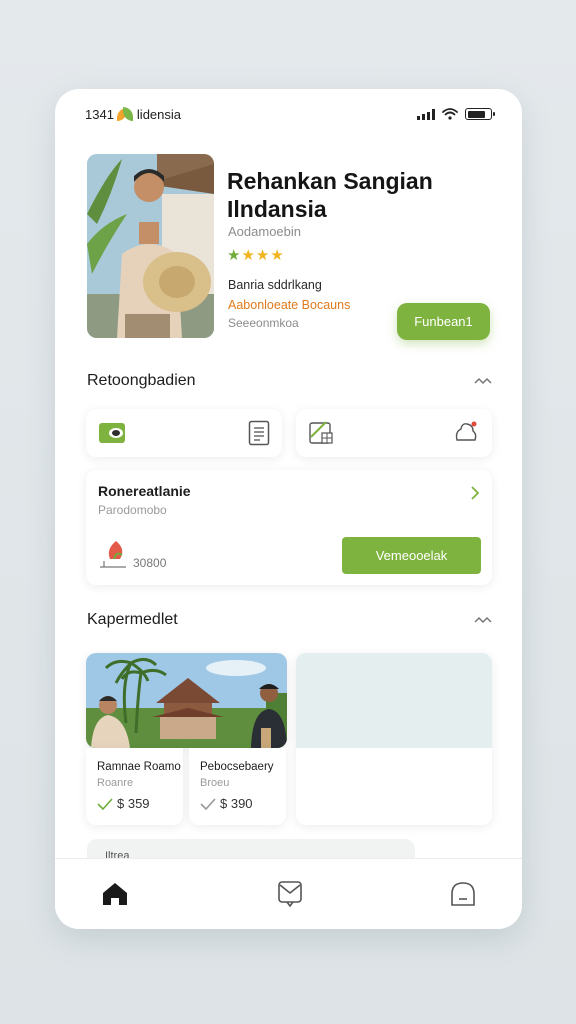 This screenshot has height=1024, width=576. I want to click on chevron-right-icon, so click(475, 493).